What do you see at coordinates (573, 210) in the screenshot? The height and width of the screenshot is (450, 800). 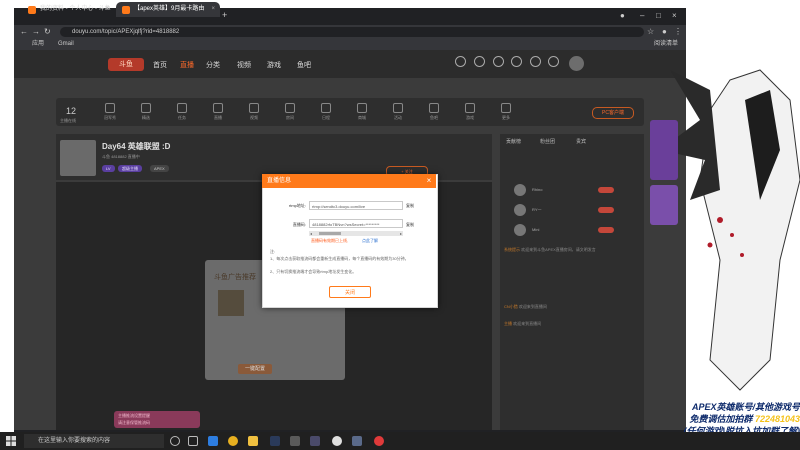 I see `rank-row: RY一` at bounding box center [573, 210].